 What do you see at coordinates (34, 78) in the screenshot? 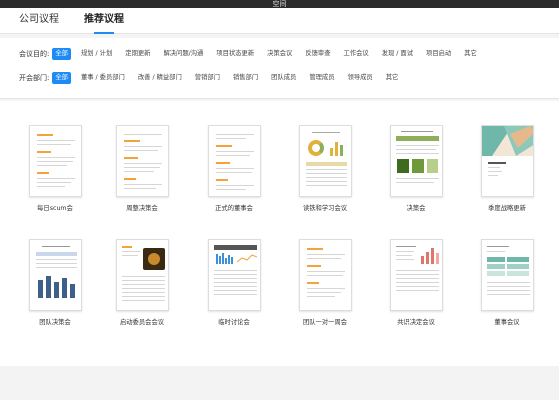
I see `department-filter-label: 开会部门:` at bounding box center [34, 78].